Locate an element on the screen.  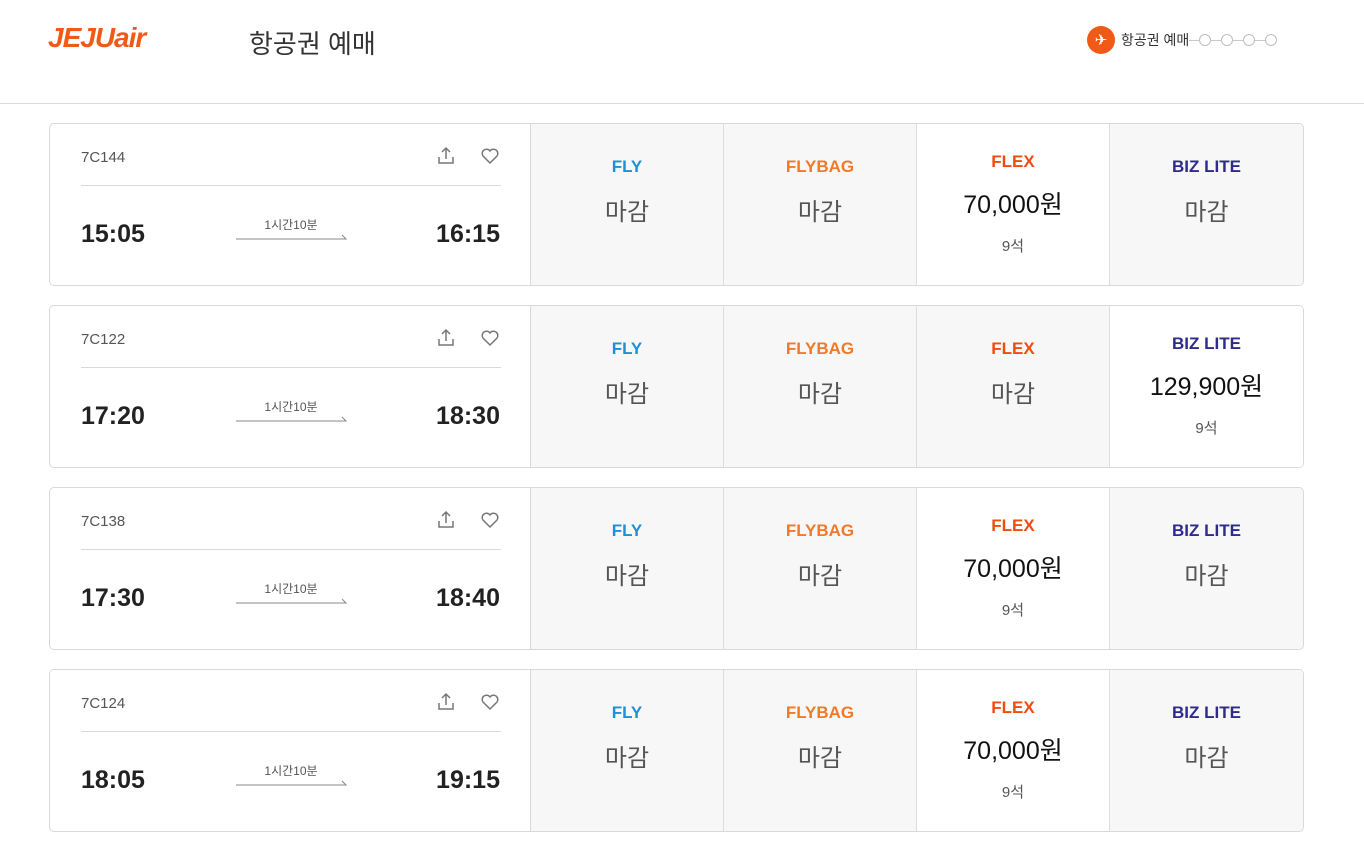
fare-biz-lite: BIZ LITE 129,900원 9석 is located at coordinates (1206, 386).